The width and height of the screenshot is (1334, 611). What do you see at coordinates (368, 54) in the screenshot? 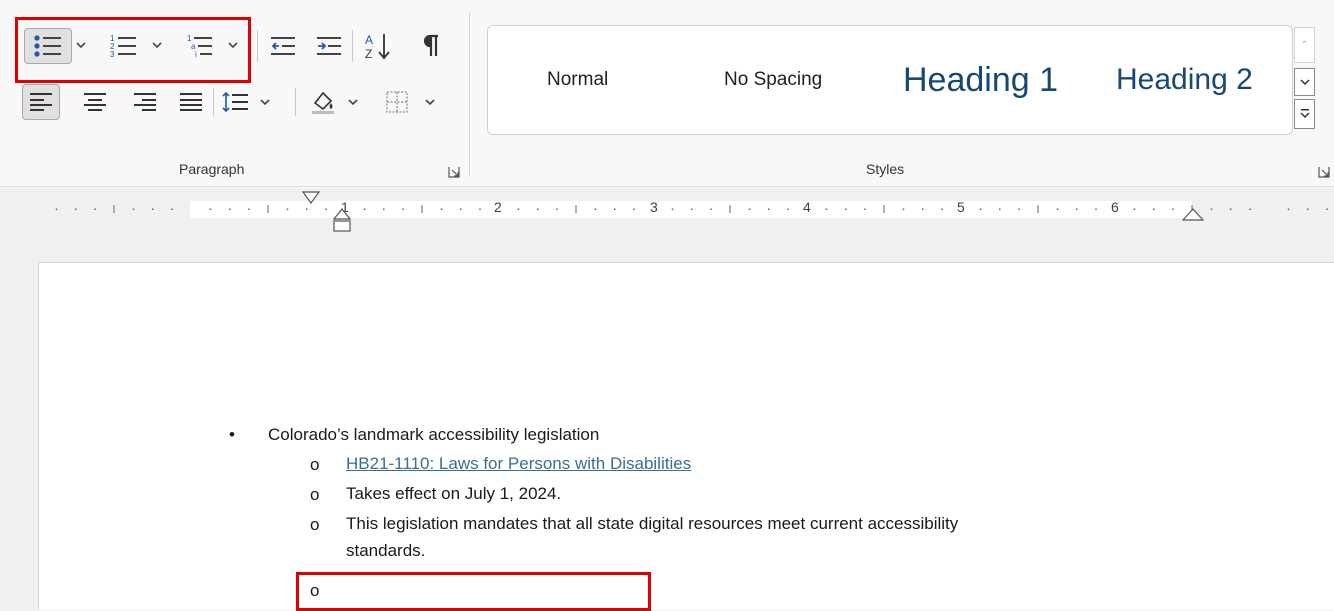
I see `svg-text: Z` at bounding box center [368, 54].